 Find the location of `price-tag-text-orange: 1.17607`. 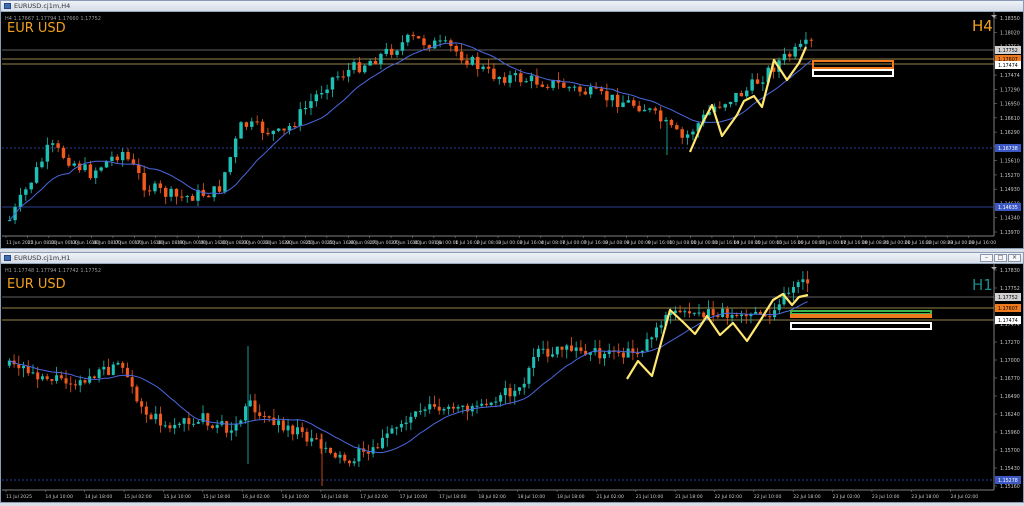

price-tag-text-orange: 1.17607 is located at coordinates (1008, 309).